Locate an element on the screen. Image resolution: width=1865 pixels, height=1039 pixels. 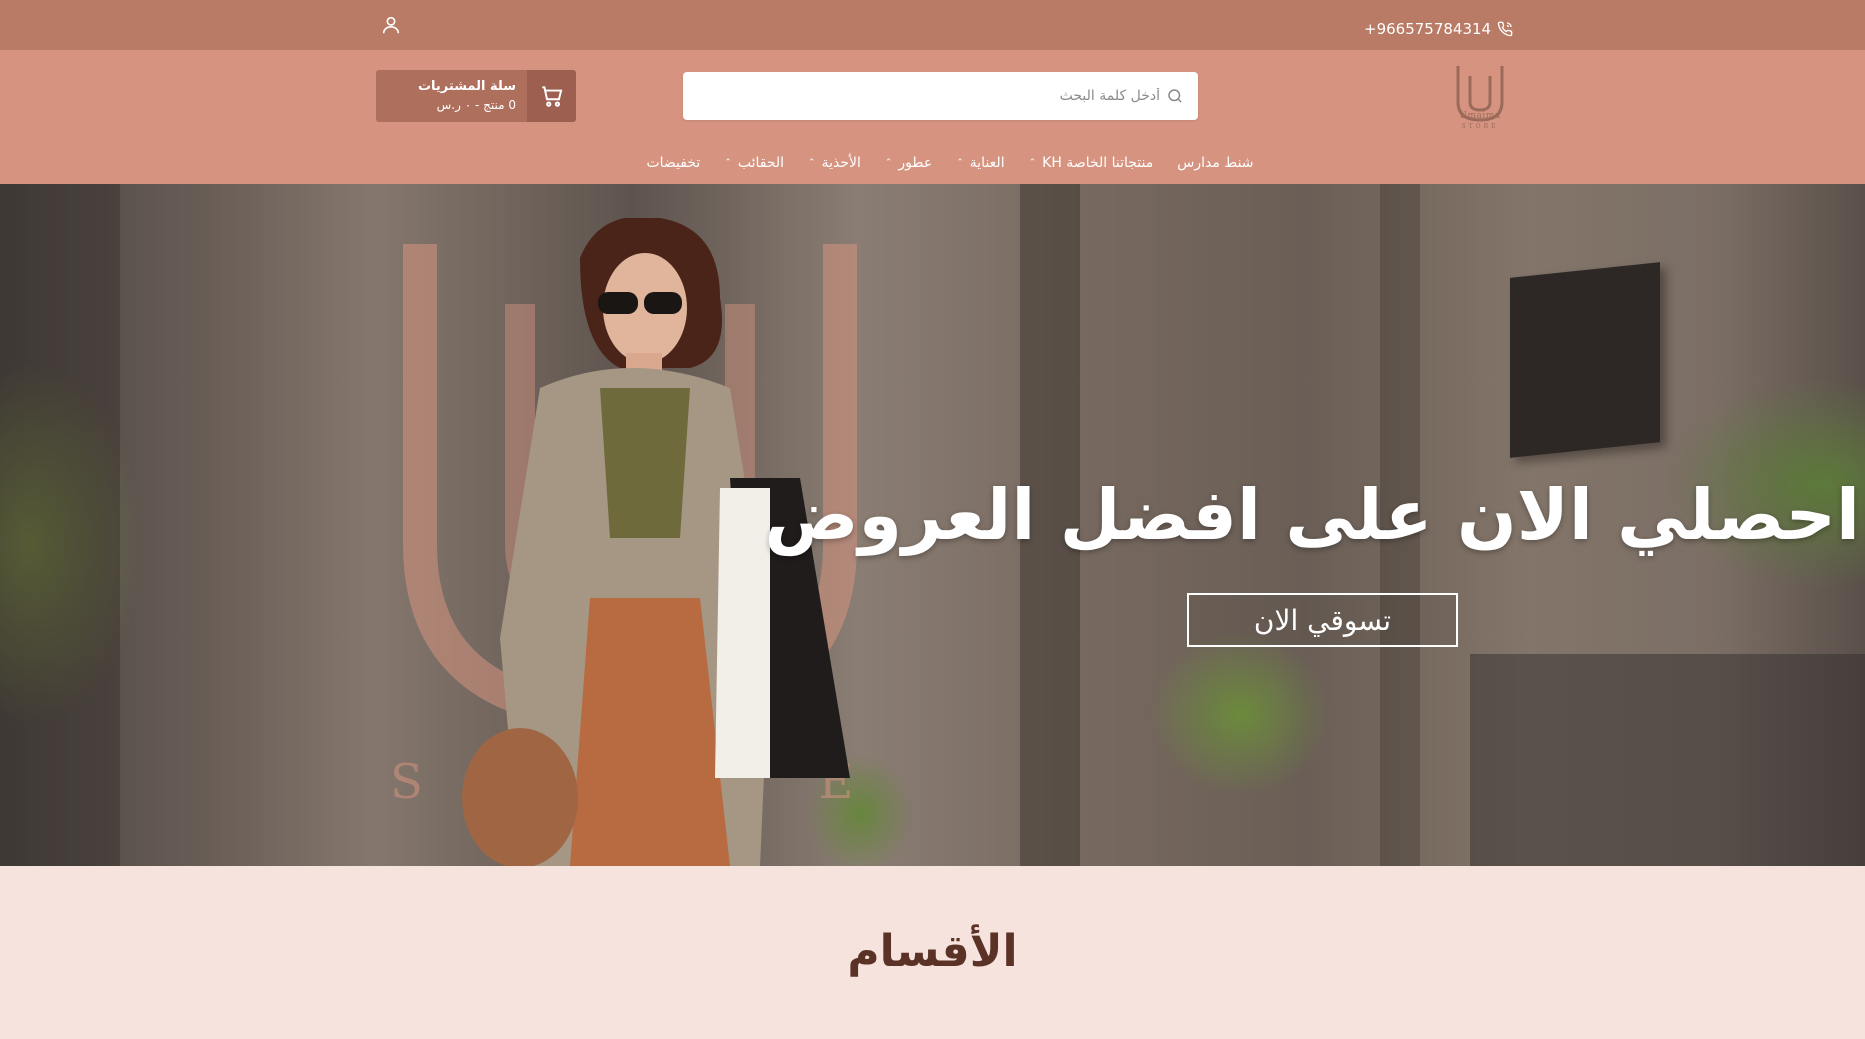
phone-contact: +966575784314 is located at coordinates (1438, 29).